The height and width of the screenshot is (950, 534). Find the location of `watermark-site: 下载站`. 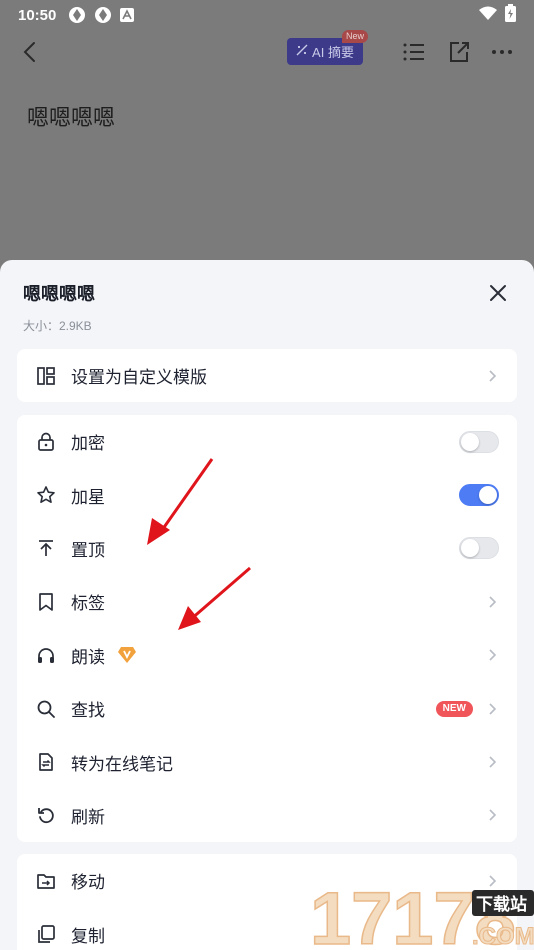

watermark-site: 下载站 is located at coordinates (501, 904).